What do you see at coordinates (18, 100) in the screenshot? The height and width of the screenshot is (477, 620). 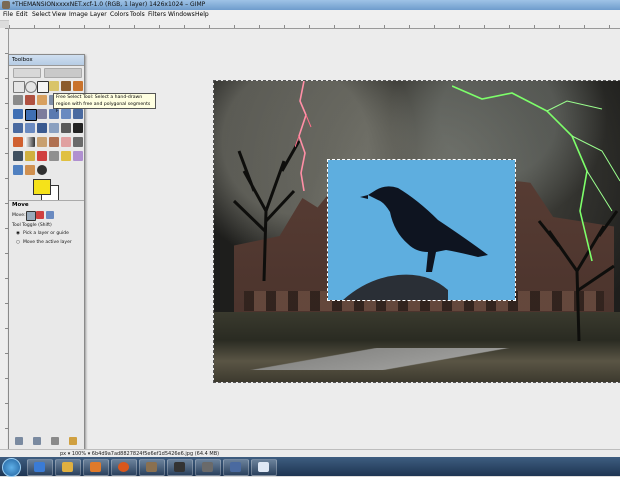 I see `foreground-select-icon` at bounding box center [18, 100].